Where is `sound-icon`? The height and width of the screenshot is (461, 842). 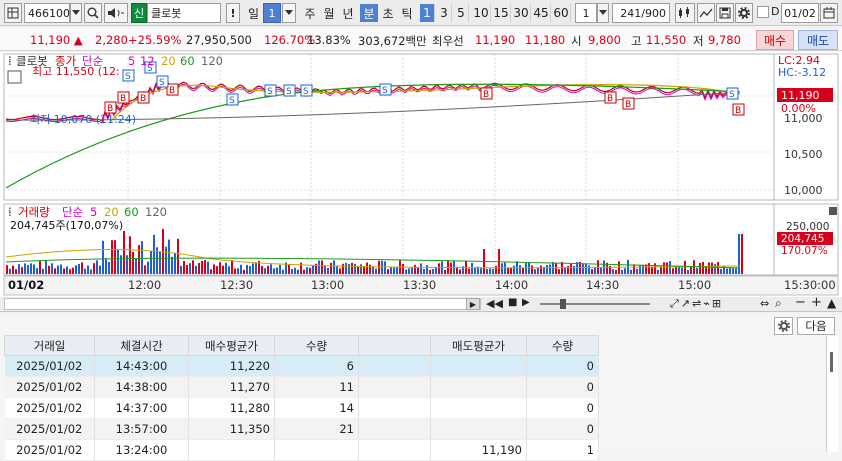 sound-icon is located at coordinates (116, 13).